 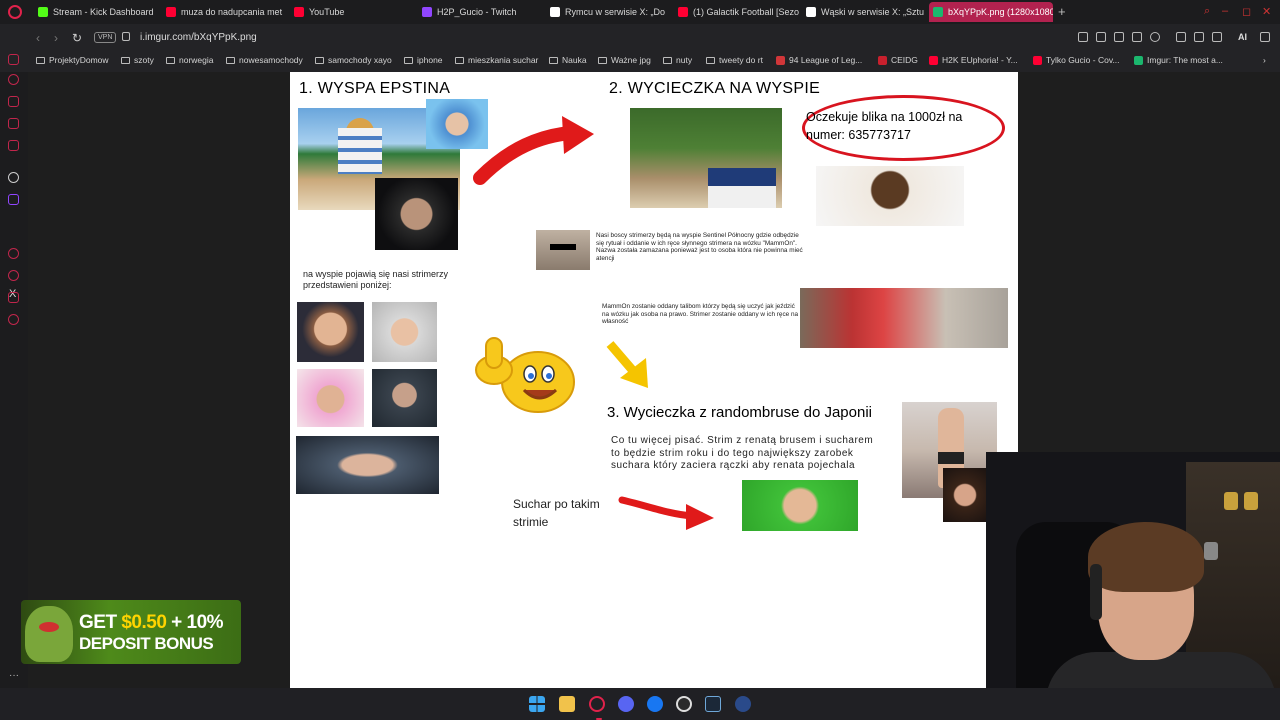 What do you see at coordinates (873, 12) in the screenshot?
I see `tab-label: Wąski w serwisie X: „Sztu` at bounding box center [873, 12].